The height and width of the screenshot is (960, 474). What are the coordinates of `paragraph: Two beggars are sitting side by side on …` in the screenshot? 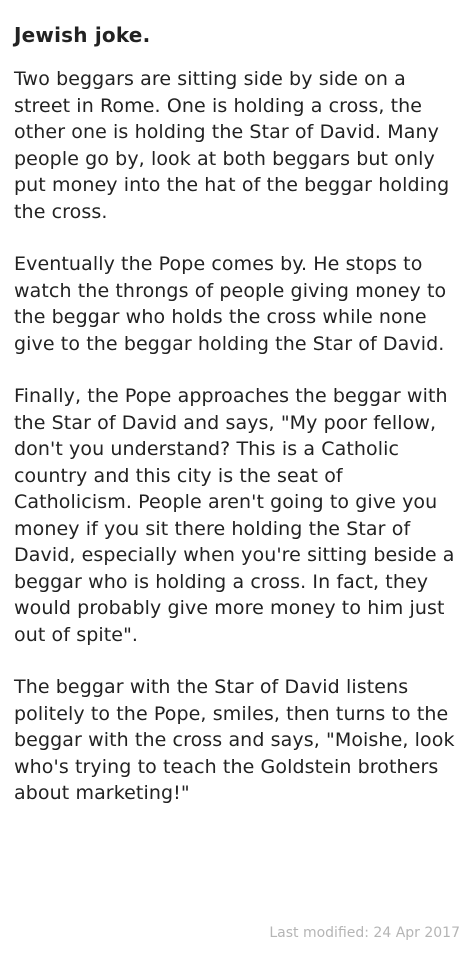 It's located at (232, 145).